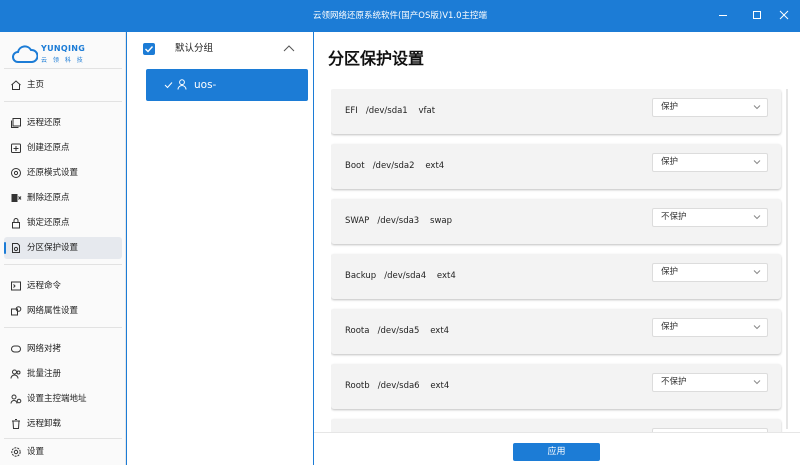 Image resolution: width=800 pixels, height=465 pixels. Describe the element at coordinates (556, 111) in the screenshot. I see `partition-card: EFI /dev/sda1 vfat 保护` at that location.